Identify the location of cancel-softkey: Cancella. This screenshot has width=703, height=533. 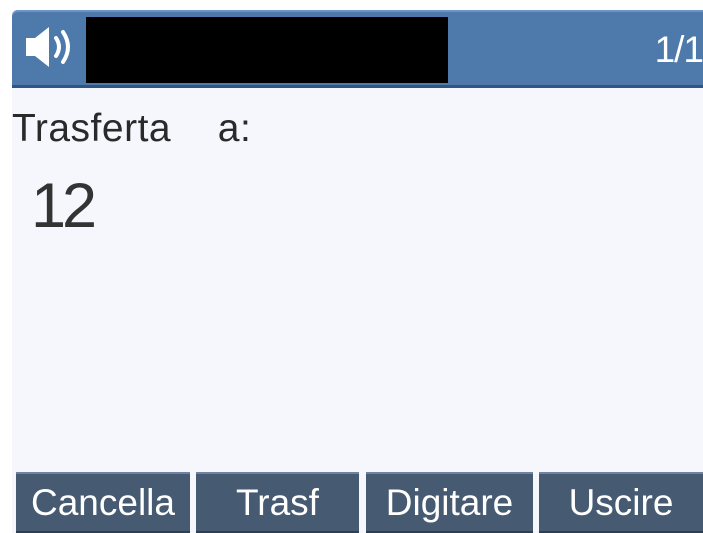
(103, 502).